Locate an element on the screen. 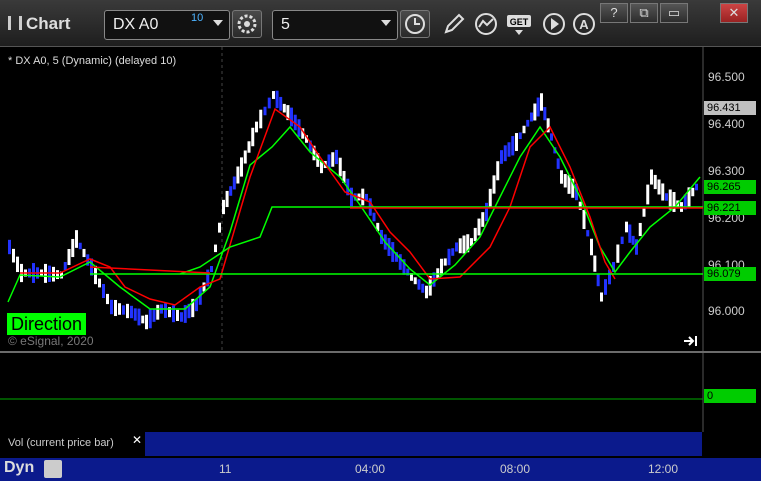 This screenshot has height=481, width=761. copyright-text: © eSignal, 2020 is located at coordinates (51, 341).